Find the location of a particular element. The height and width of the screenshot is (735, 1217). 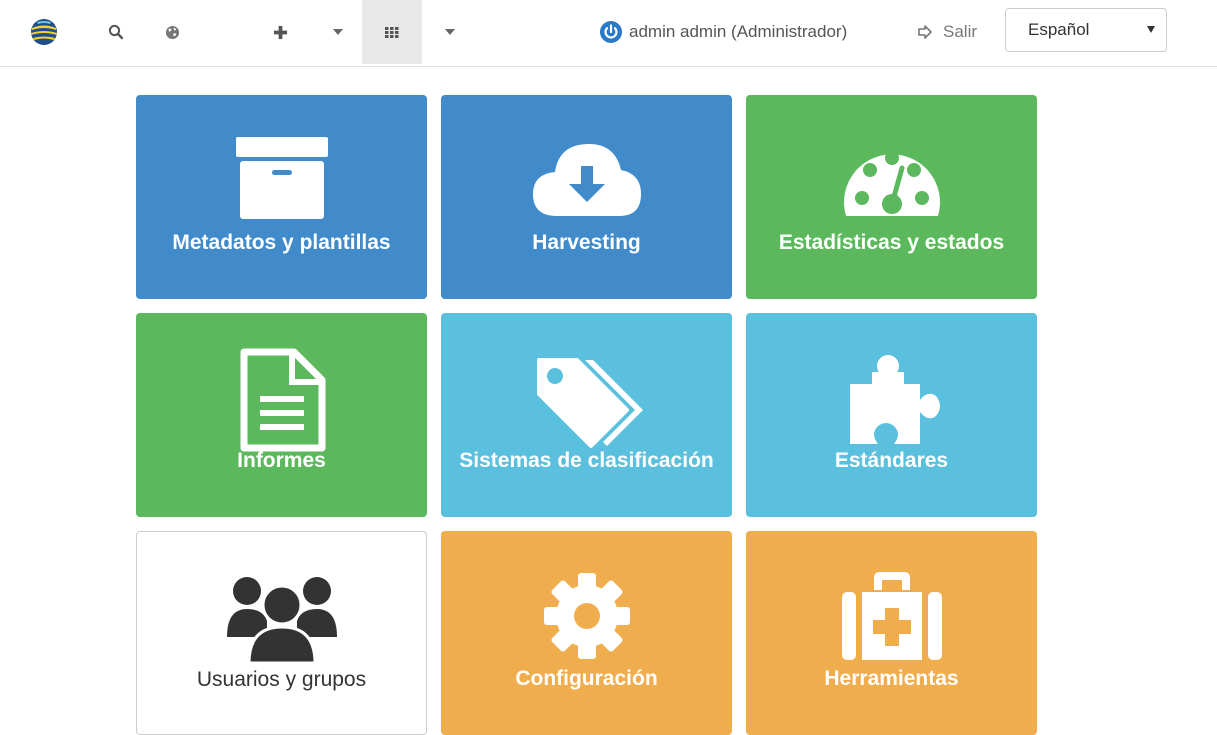

plus-icon is located at coordinates (280, 32).